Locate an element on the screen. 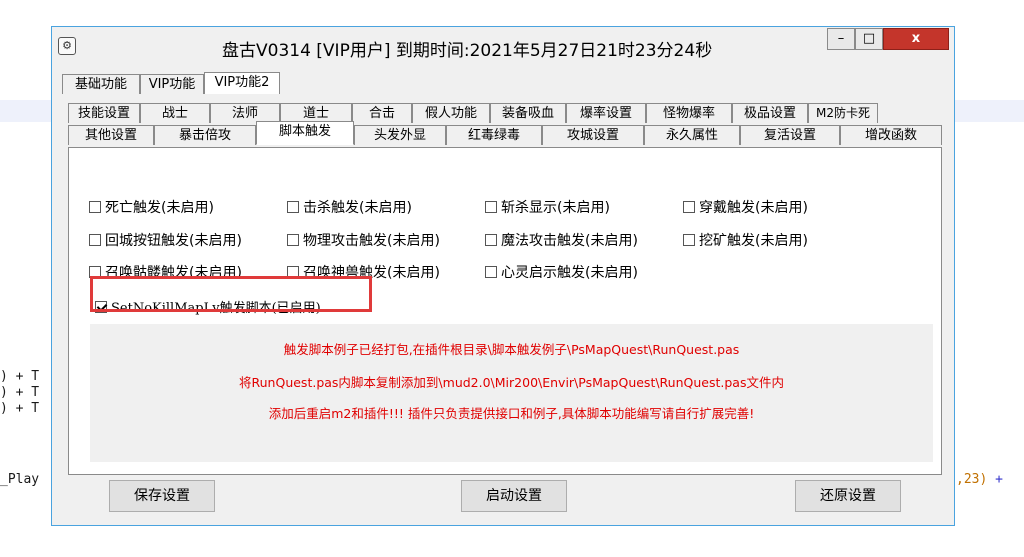 This screenshot has width=1024, height=557. checkbox-kill-trigger: 击杀触发(未启用) is located at coordinates (349, 207).